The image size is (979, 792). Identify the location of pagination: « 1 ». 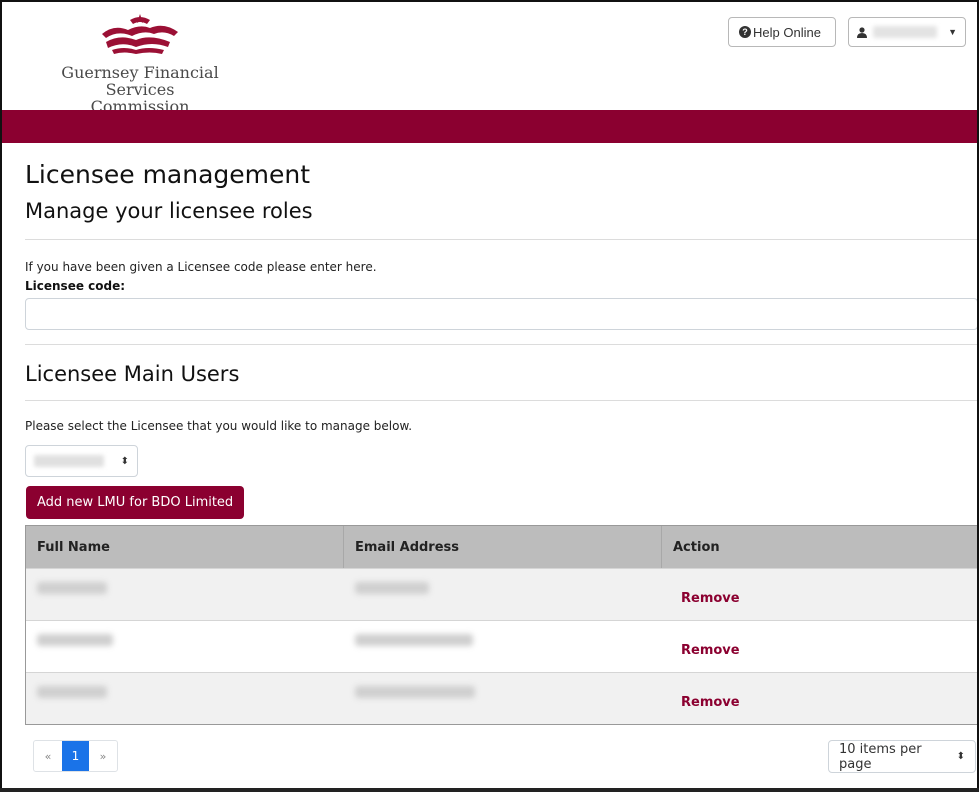
(75, 756).